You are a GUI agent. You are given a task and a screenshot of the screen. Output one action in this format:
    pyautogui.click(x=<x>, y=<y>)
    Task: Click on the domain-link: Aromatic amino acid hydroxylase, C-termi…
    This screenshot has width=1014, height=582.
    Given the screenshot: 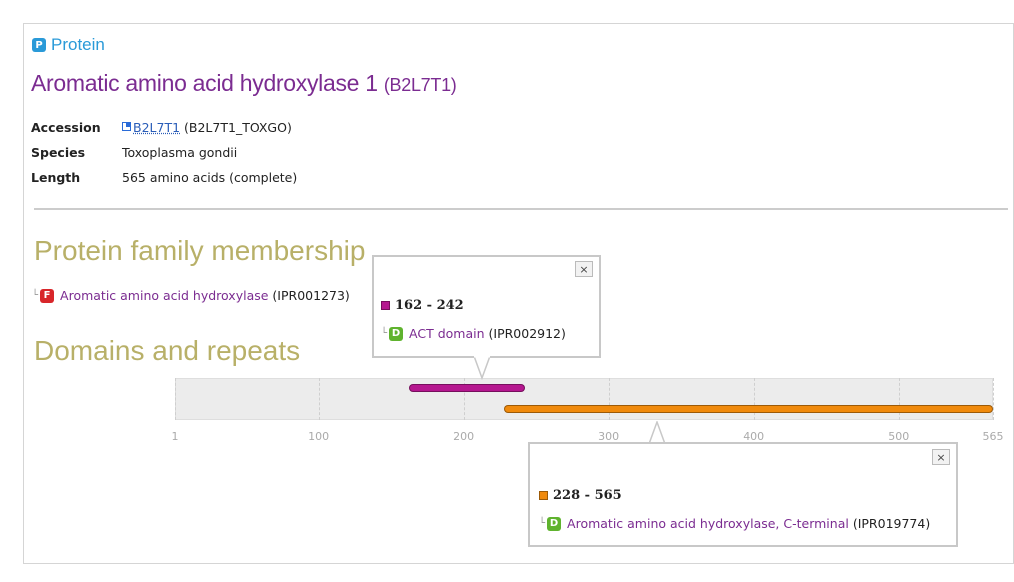 What is the action you would take?
    pyautogui.click(x=708, y=523)
    